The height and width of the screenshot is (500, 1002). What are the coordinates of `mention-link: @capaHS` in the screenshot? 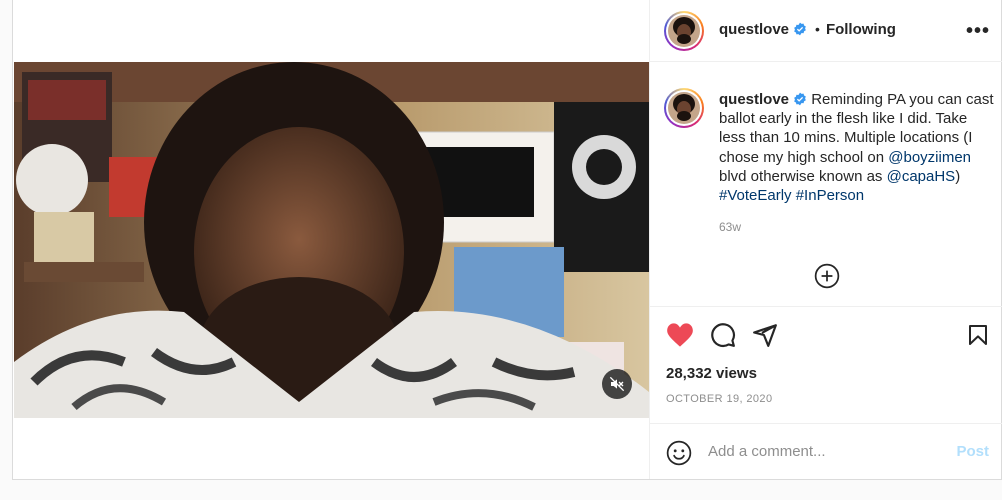 It's located at (921, 176).